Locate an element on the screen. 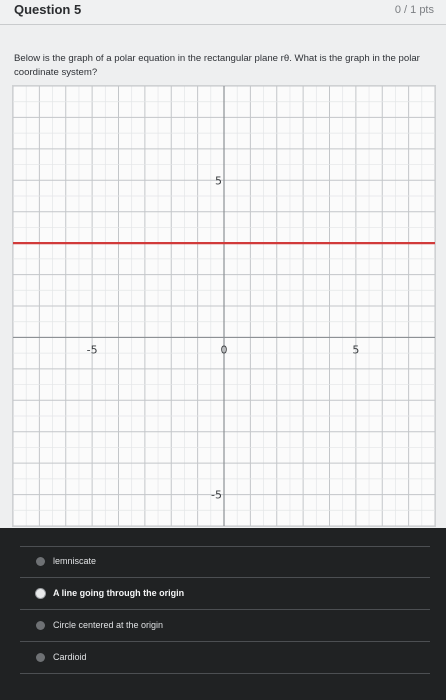  answer-option-line-through-origin: A line going through the origin is located at coordinates (110, 593).